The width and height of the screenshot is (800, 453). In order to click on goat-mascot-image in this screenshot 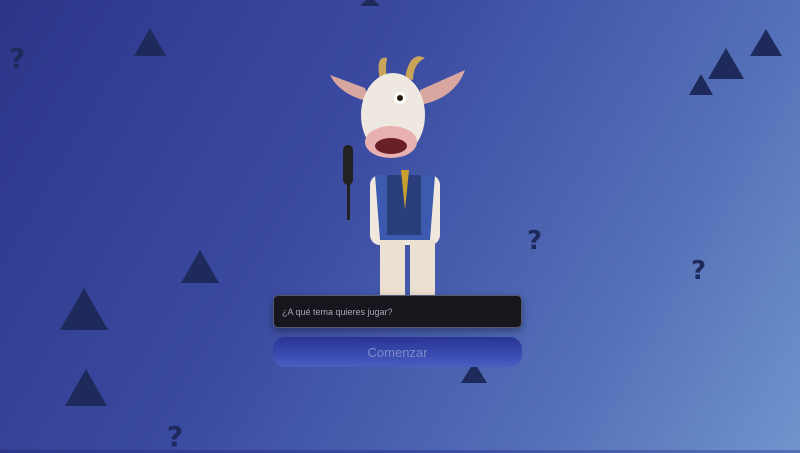, I will do `click(397, 175)`.